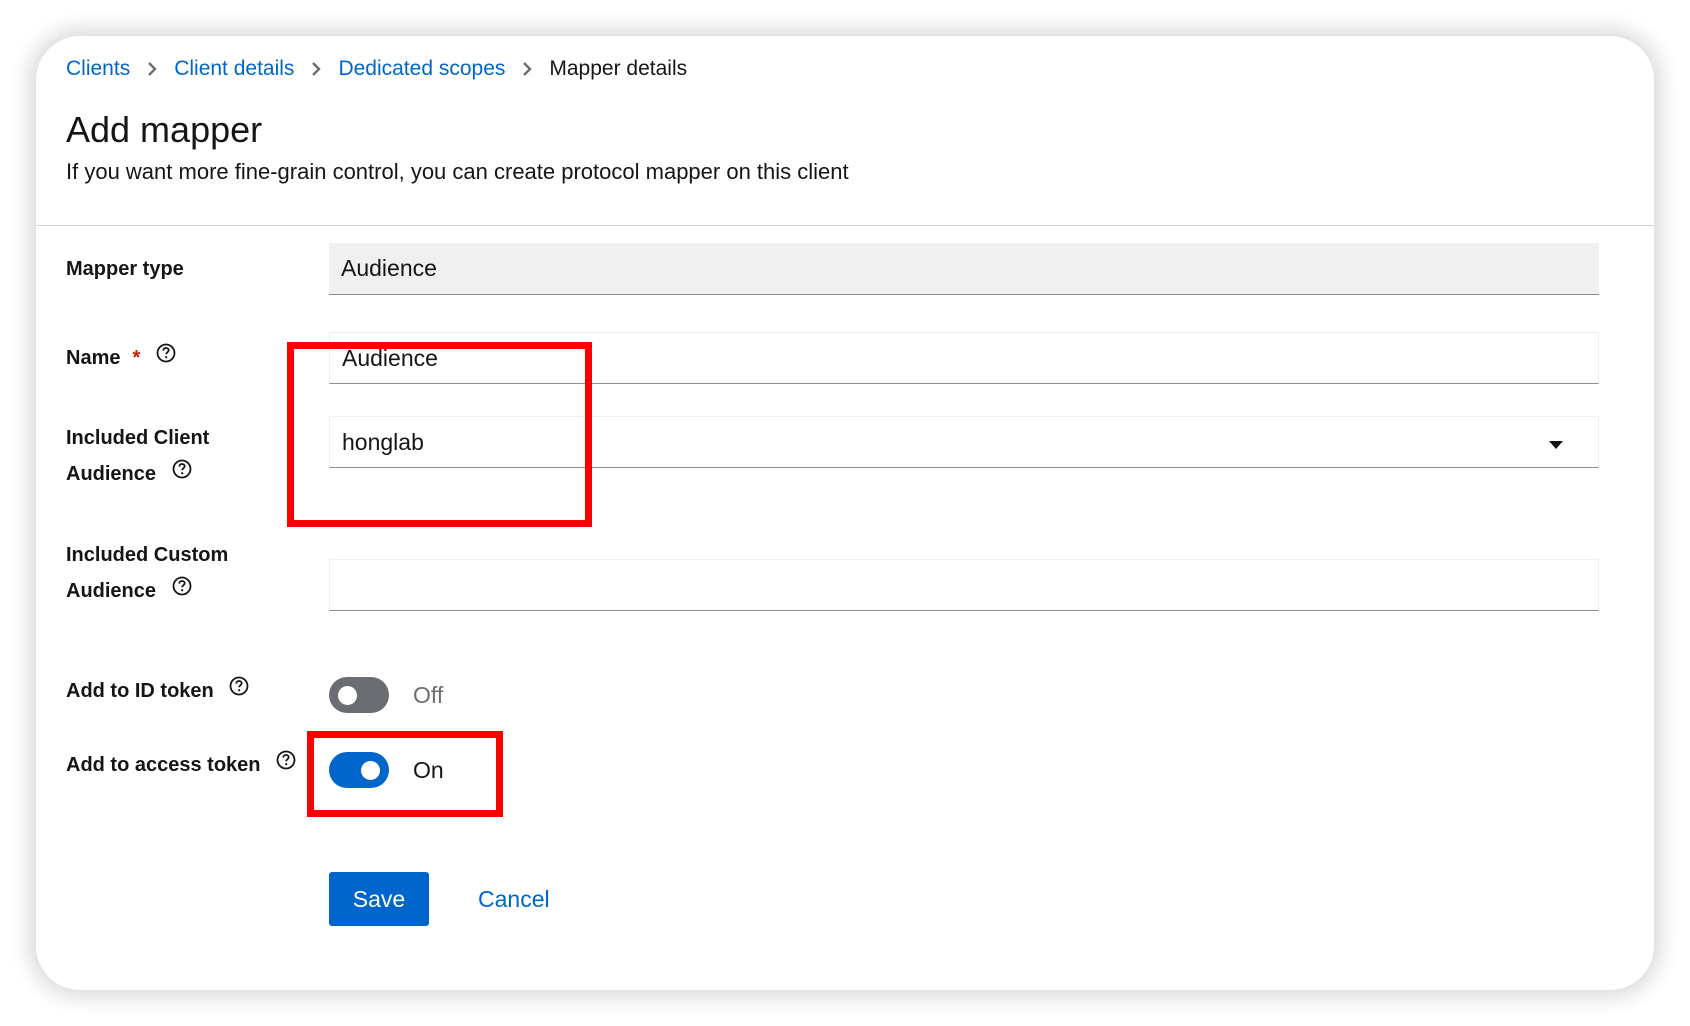  I want to click on included-custom-audience-label-line2-row: Audience, so click(147, 591).